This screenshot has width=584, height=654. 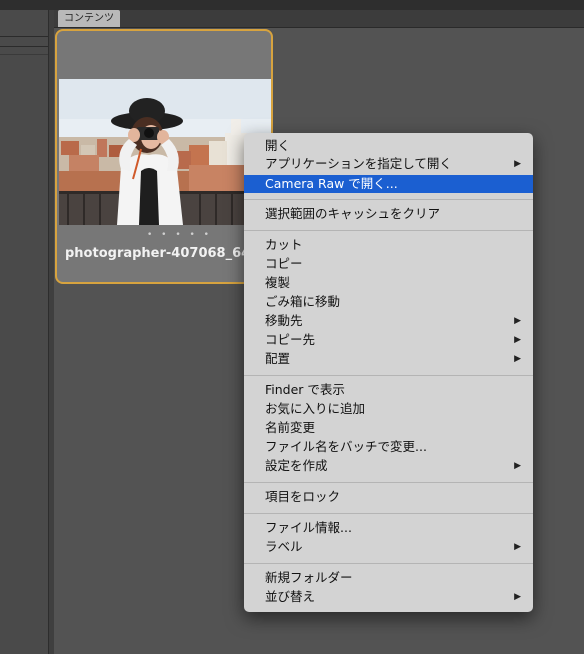 What do you see at coordinates (358, 163) in the screenshot?
I see `menu-item-label: アプリケーションを指定して開く` at bounding box center [358, 163].